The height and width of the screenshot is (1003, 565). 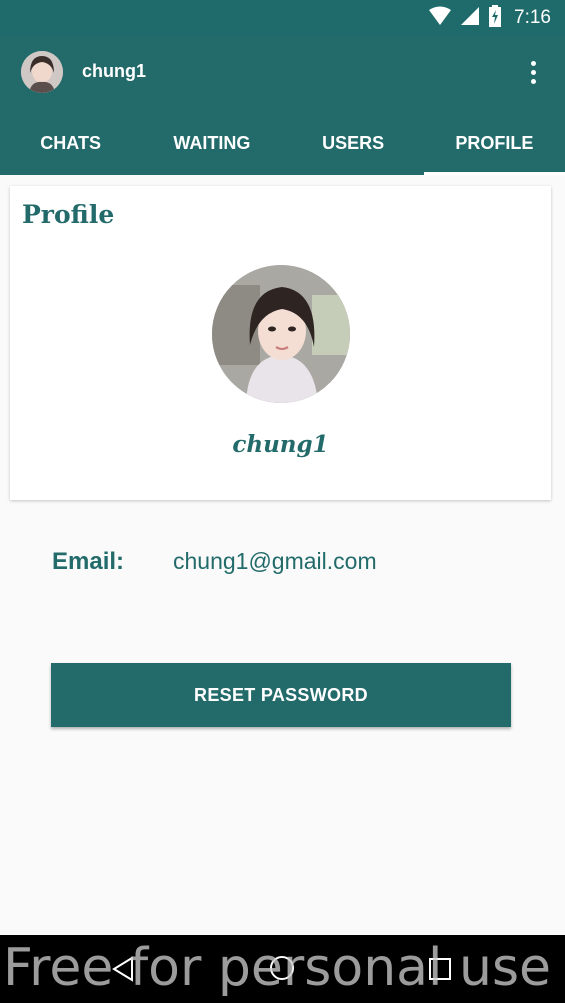 I want to click on email-value: chung1@gmail.com, so click(x=275, y=561).